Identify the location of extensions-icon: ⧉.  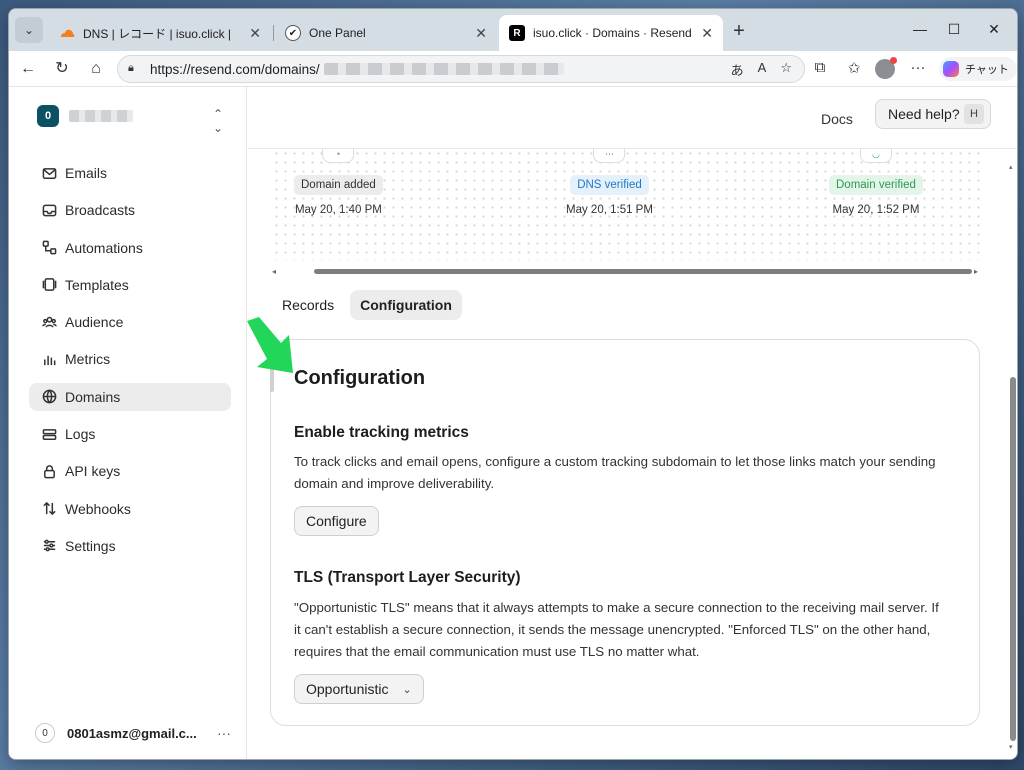
(820, 67).